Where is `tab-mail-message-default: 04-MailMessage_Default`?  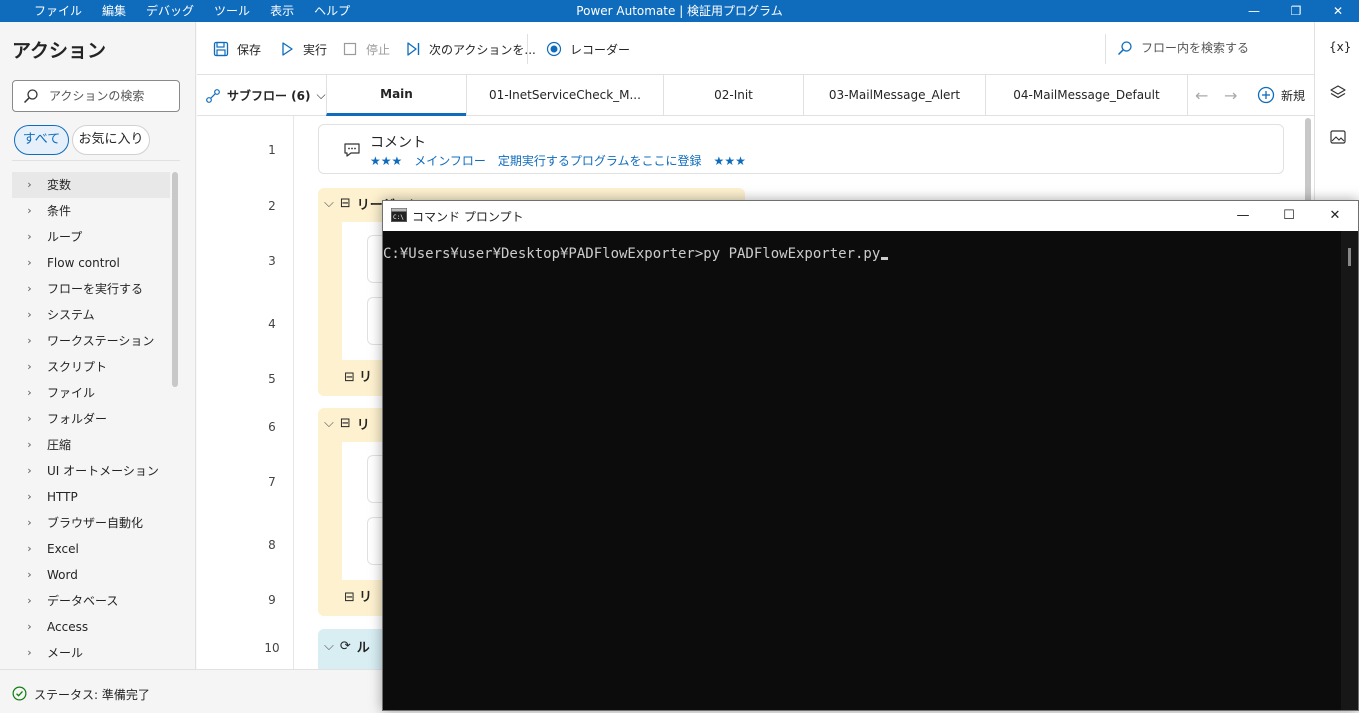 tab-mail-message-default: 04-MailMessage_Default is located at coordinates (1086, 95).